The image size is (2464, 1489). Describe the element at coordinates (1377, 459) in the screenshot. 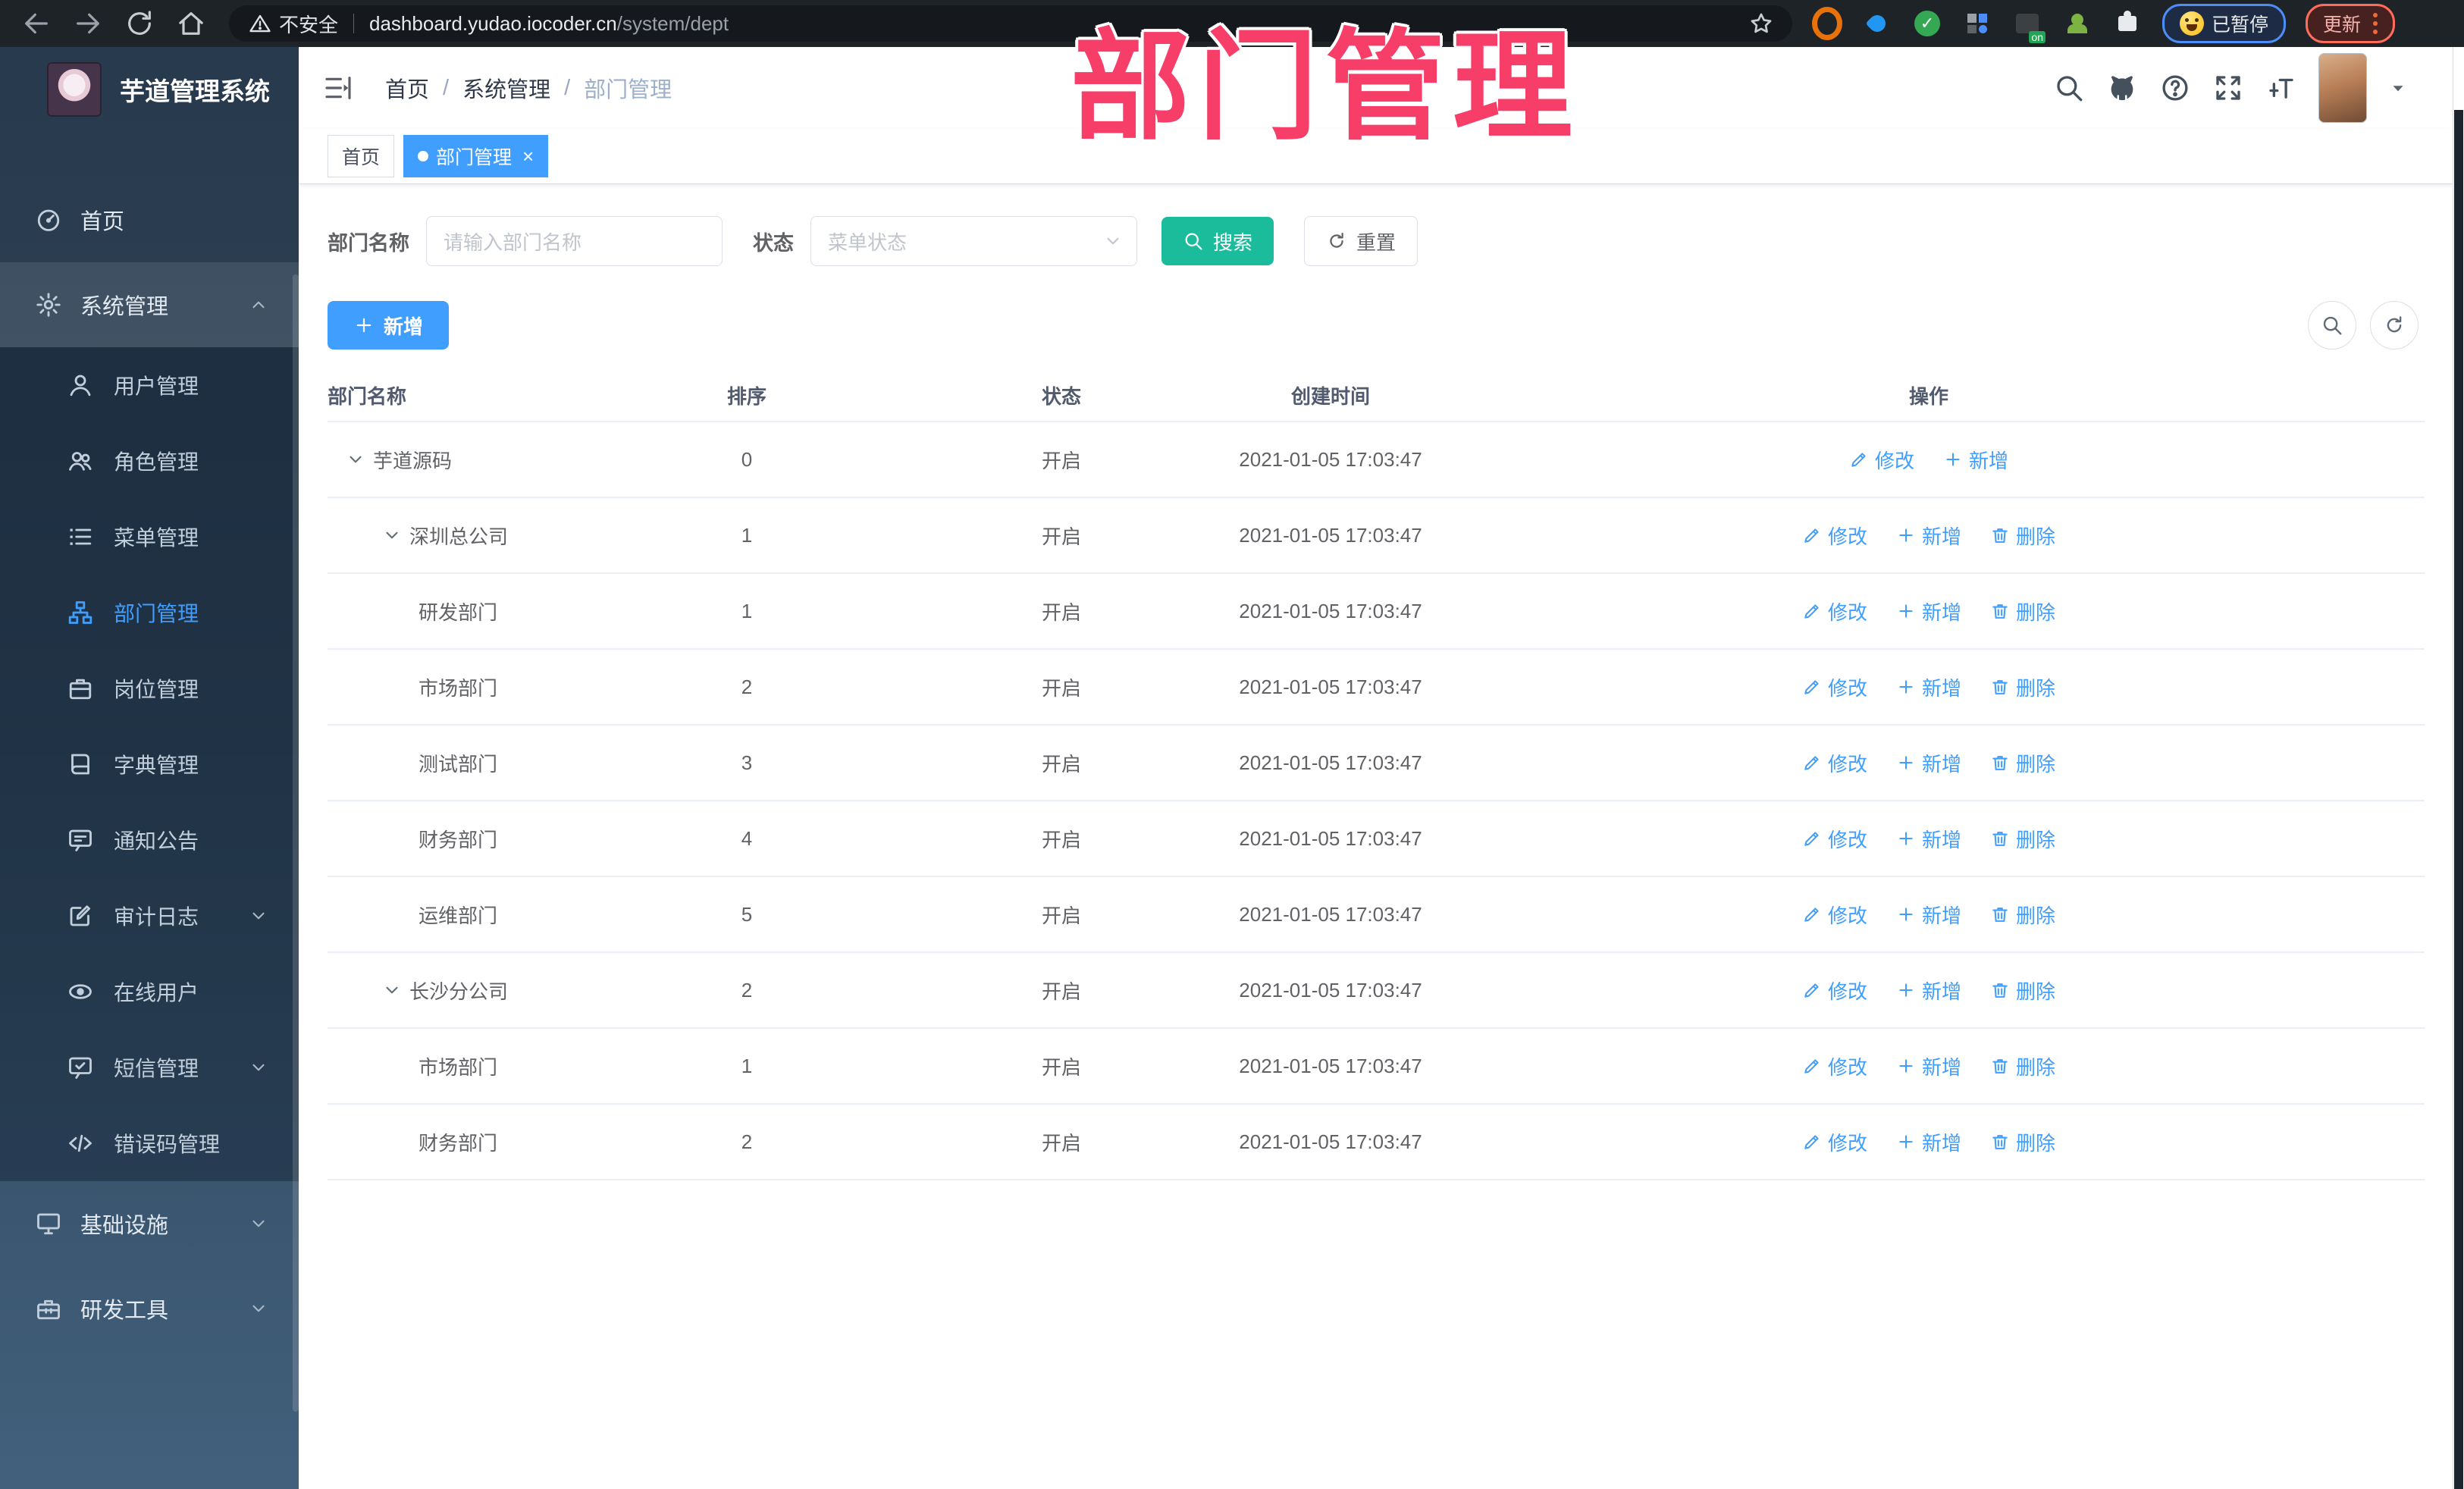

I see `table-row: 芋道源码 0 开启 2021-01-05 17:03:47 修改 新增` at that location.